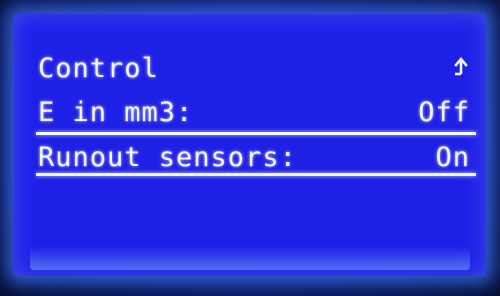  I want to click on menu-item-runout-sensors: Runout sensors: On, so click(257, 158).